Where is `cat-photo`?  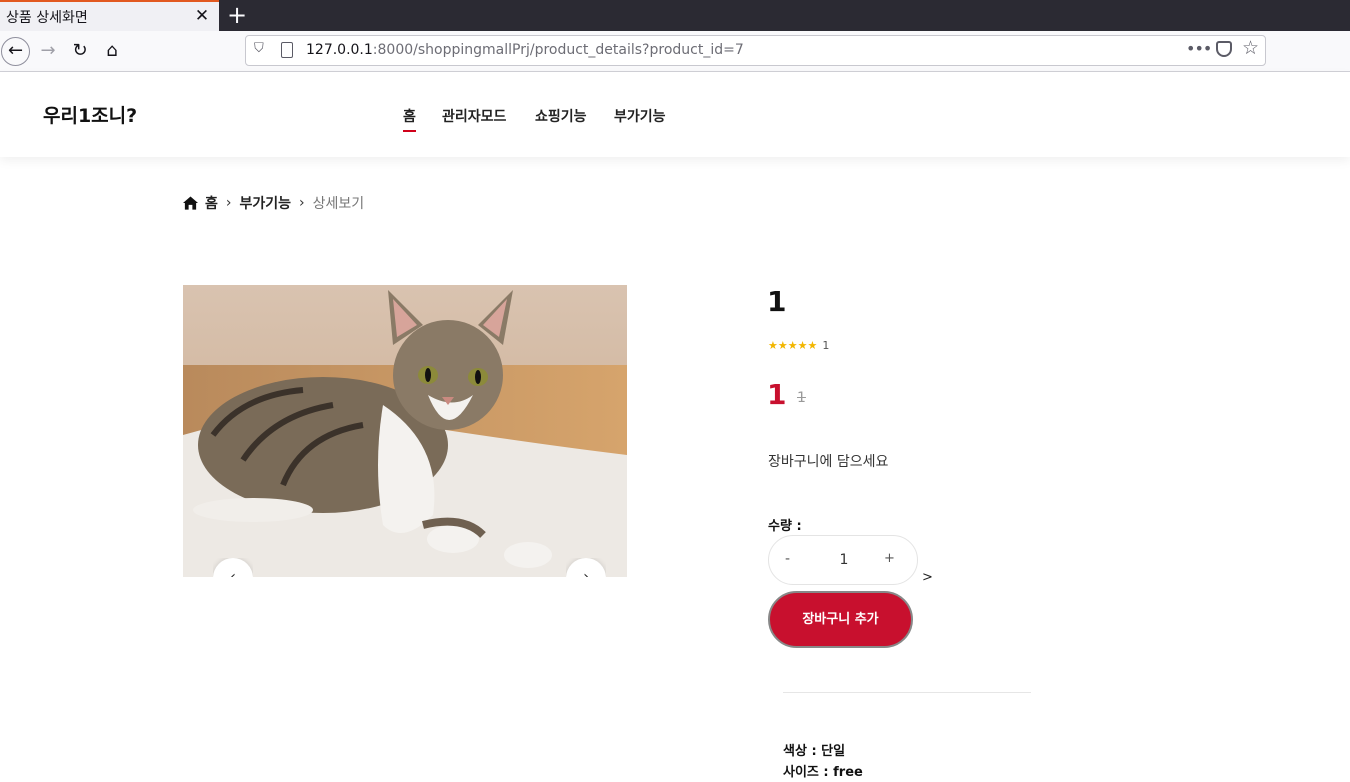
cat-photo is located at coordinates (405, 431).